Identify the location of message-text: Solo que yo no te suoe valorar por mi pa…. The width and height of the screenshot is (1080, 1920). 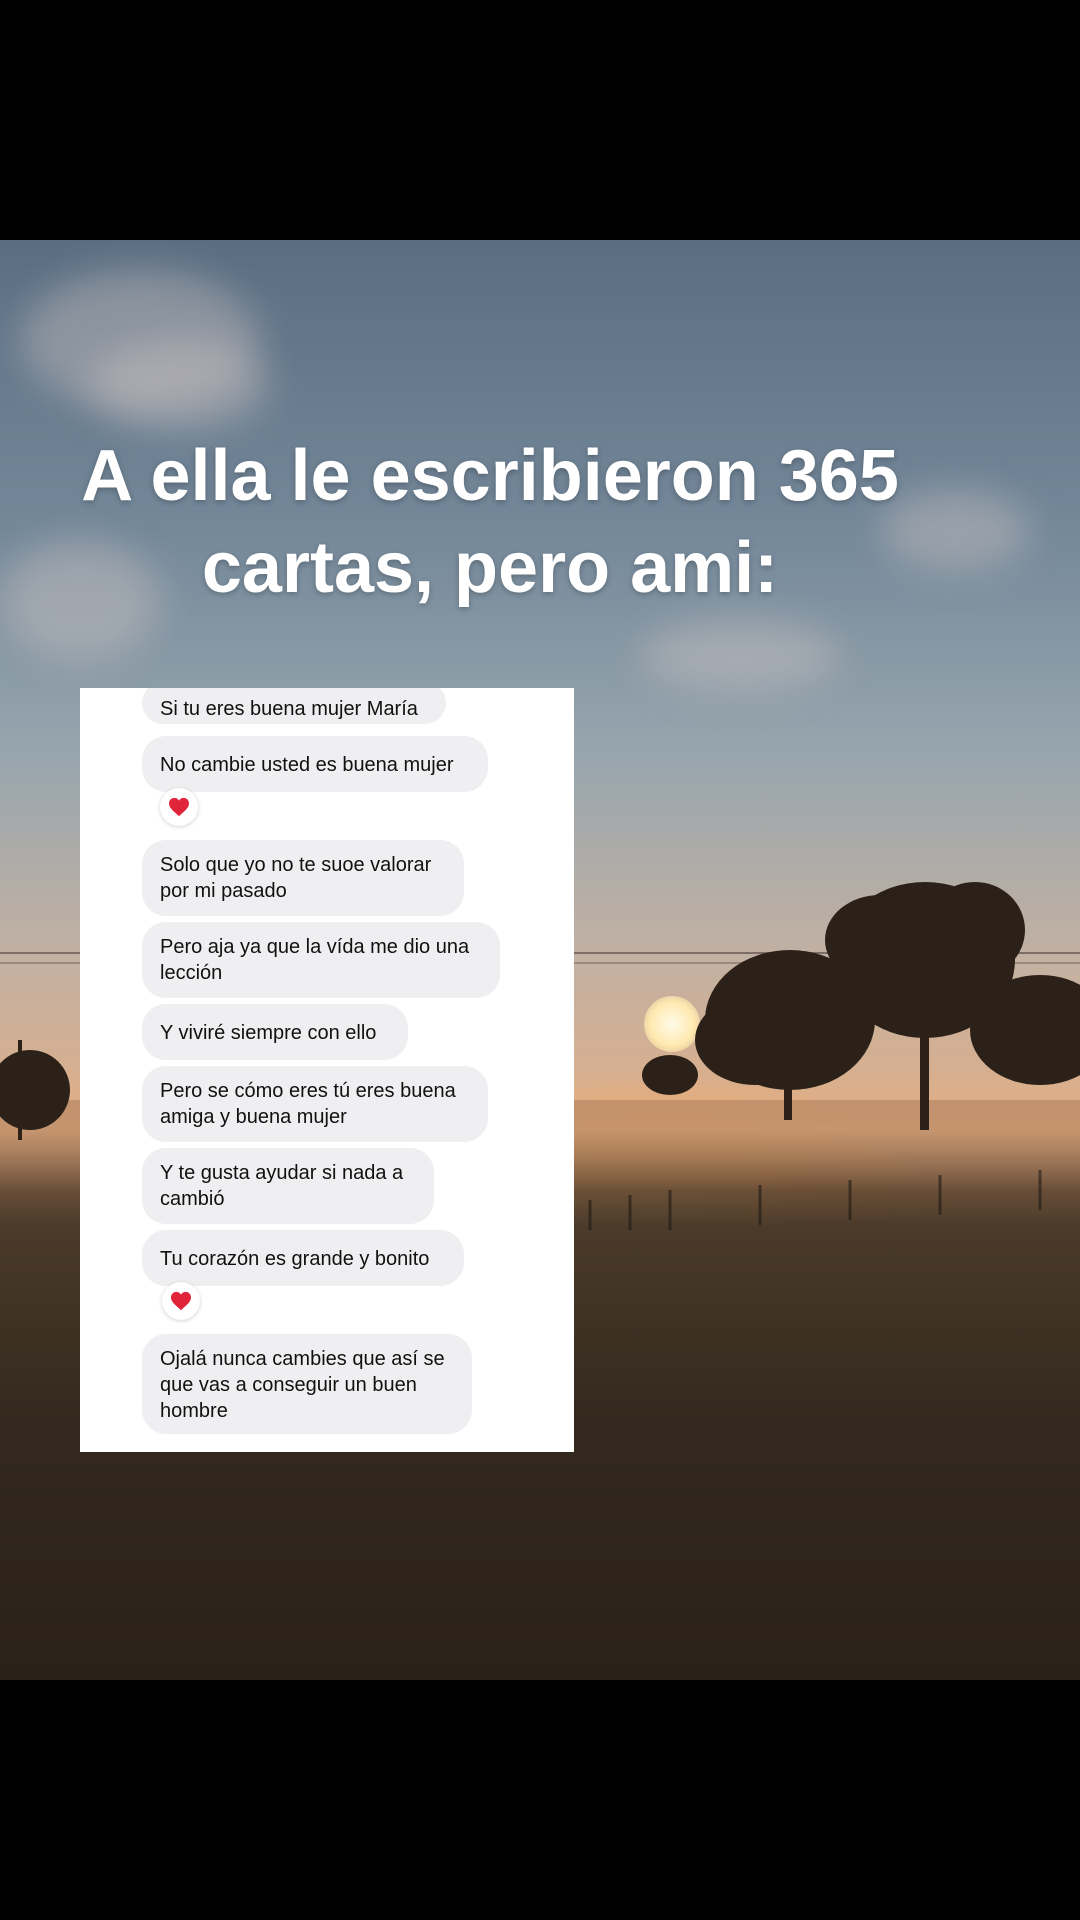
(296, 878).